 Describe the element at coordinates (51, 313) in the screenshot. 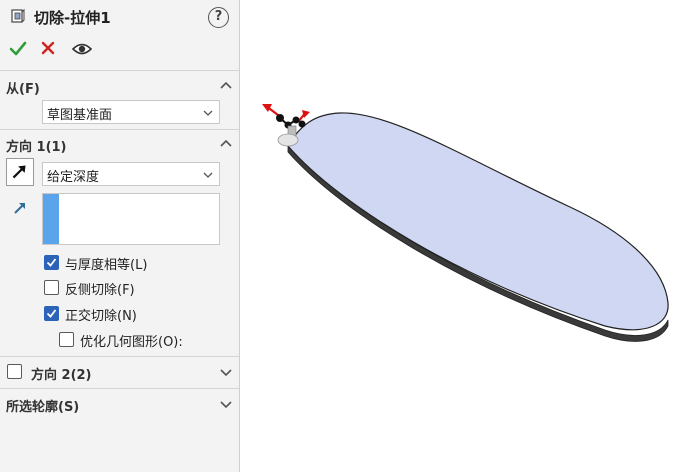

I see `normal-cut-checkbox` at that location.